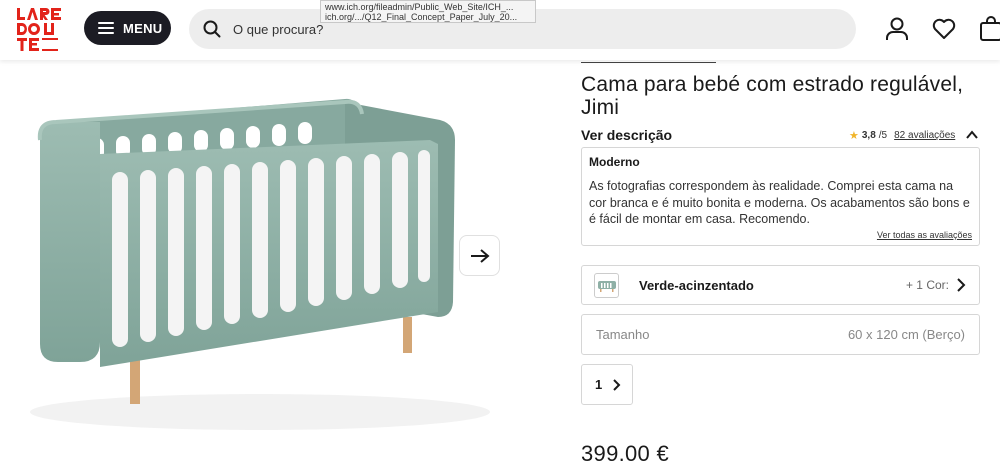 The width and height of the screenshot is (1000, 468). I want to click on quantity-value: 1, so click(599, 384).